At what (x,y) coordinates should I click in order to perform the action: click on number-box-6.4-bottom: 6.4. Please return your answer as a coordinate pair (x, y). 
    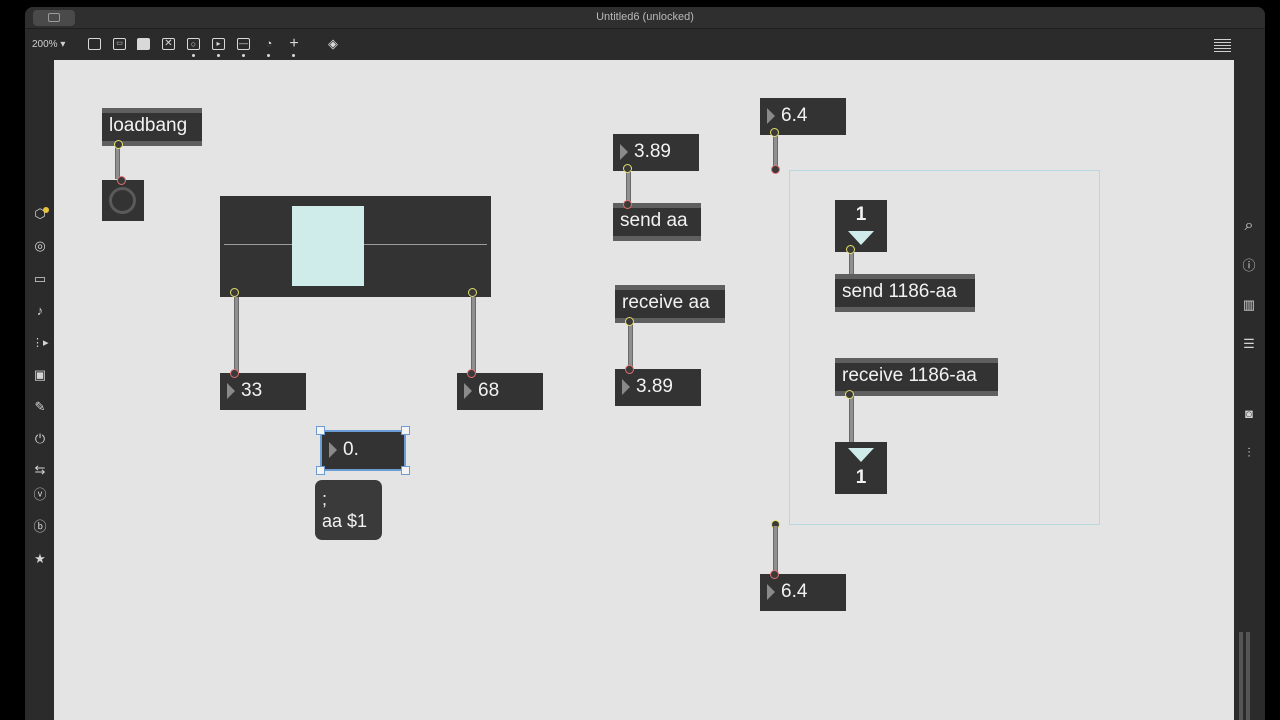
    Looking at the image, I should click on (803, 590).